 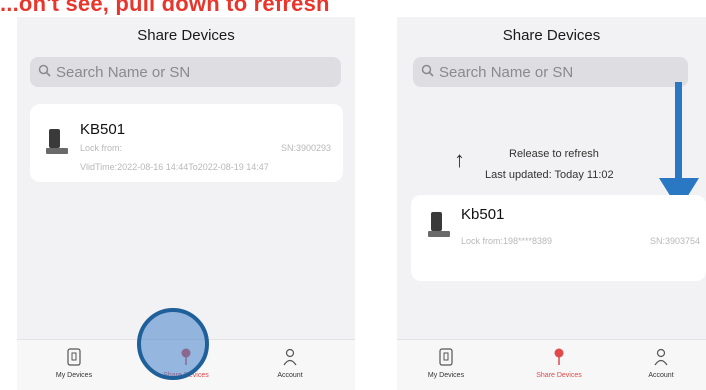 I want to click on lock-from-text: Lock from:198****8389, so click(x=507, y=241).